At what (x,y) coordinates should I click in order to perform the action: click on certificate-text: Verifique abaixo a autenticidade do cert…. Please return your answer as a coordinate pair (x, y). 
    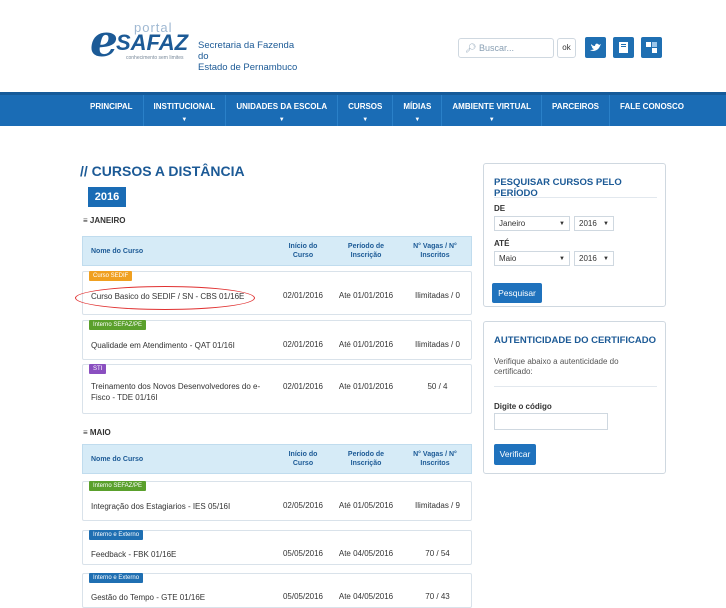
    Looking at the image, I should click on (556, 366).